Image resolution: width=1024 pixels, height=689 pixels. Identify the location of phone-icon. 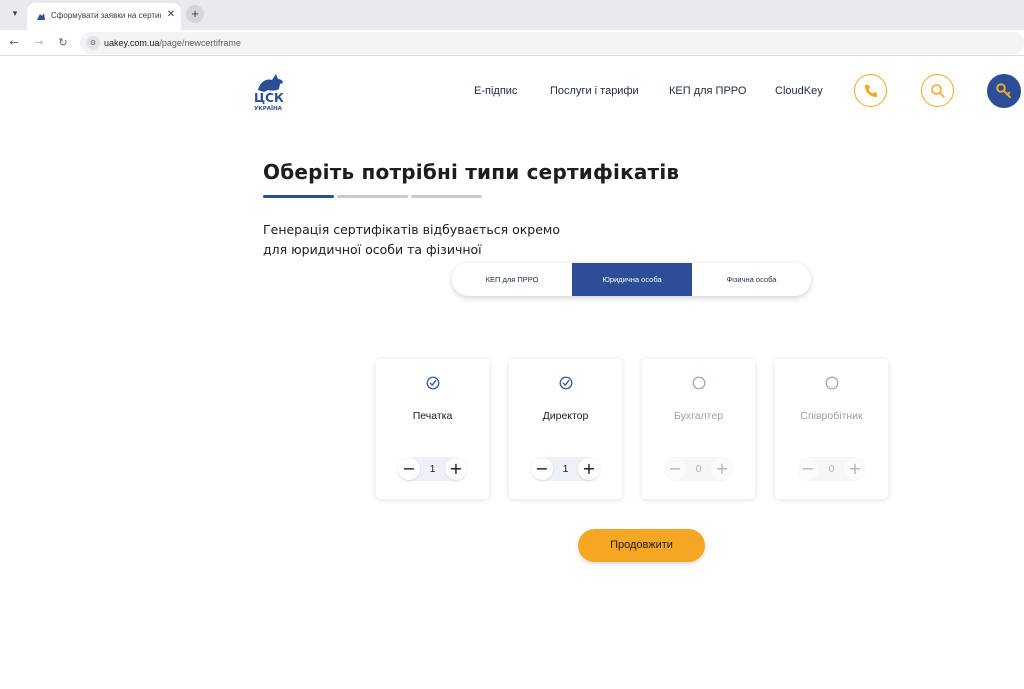
(871, 91).